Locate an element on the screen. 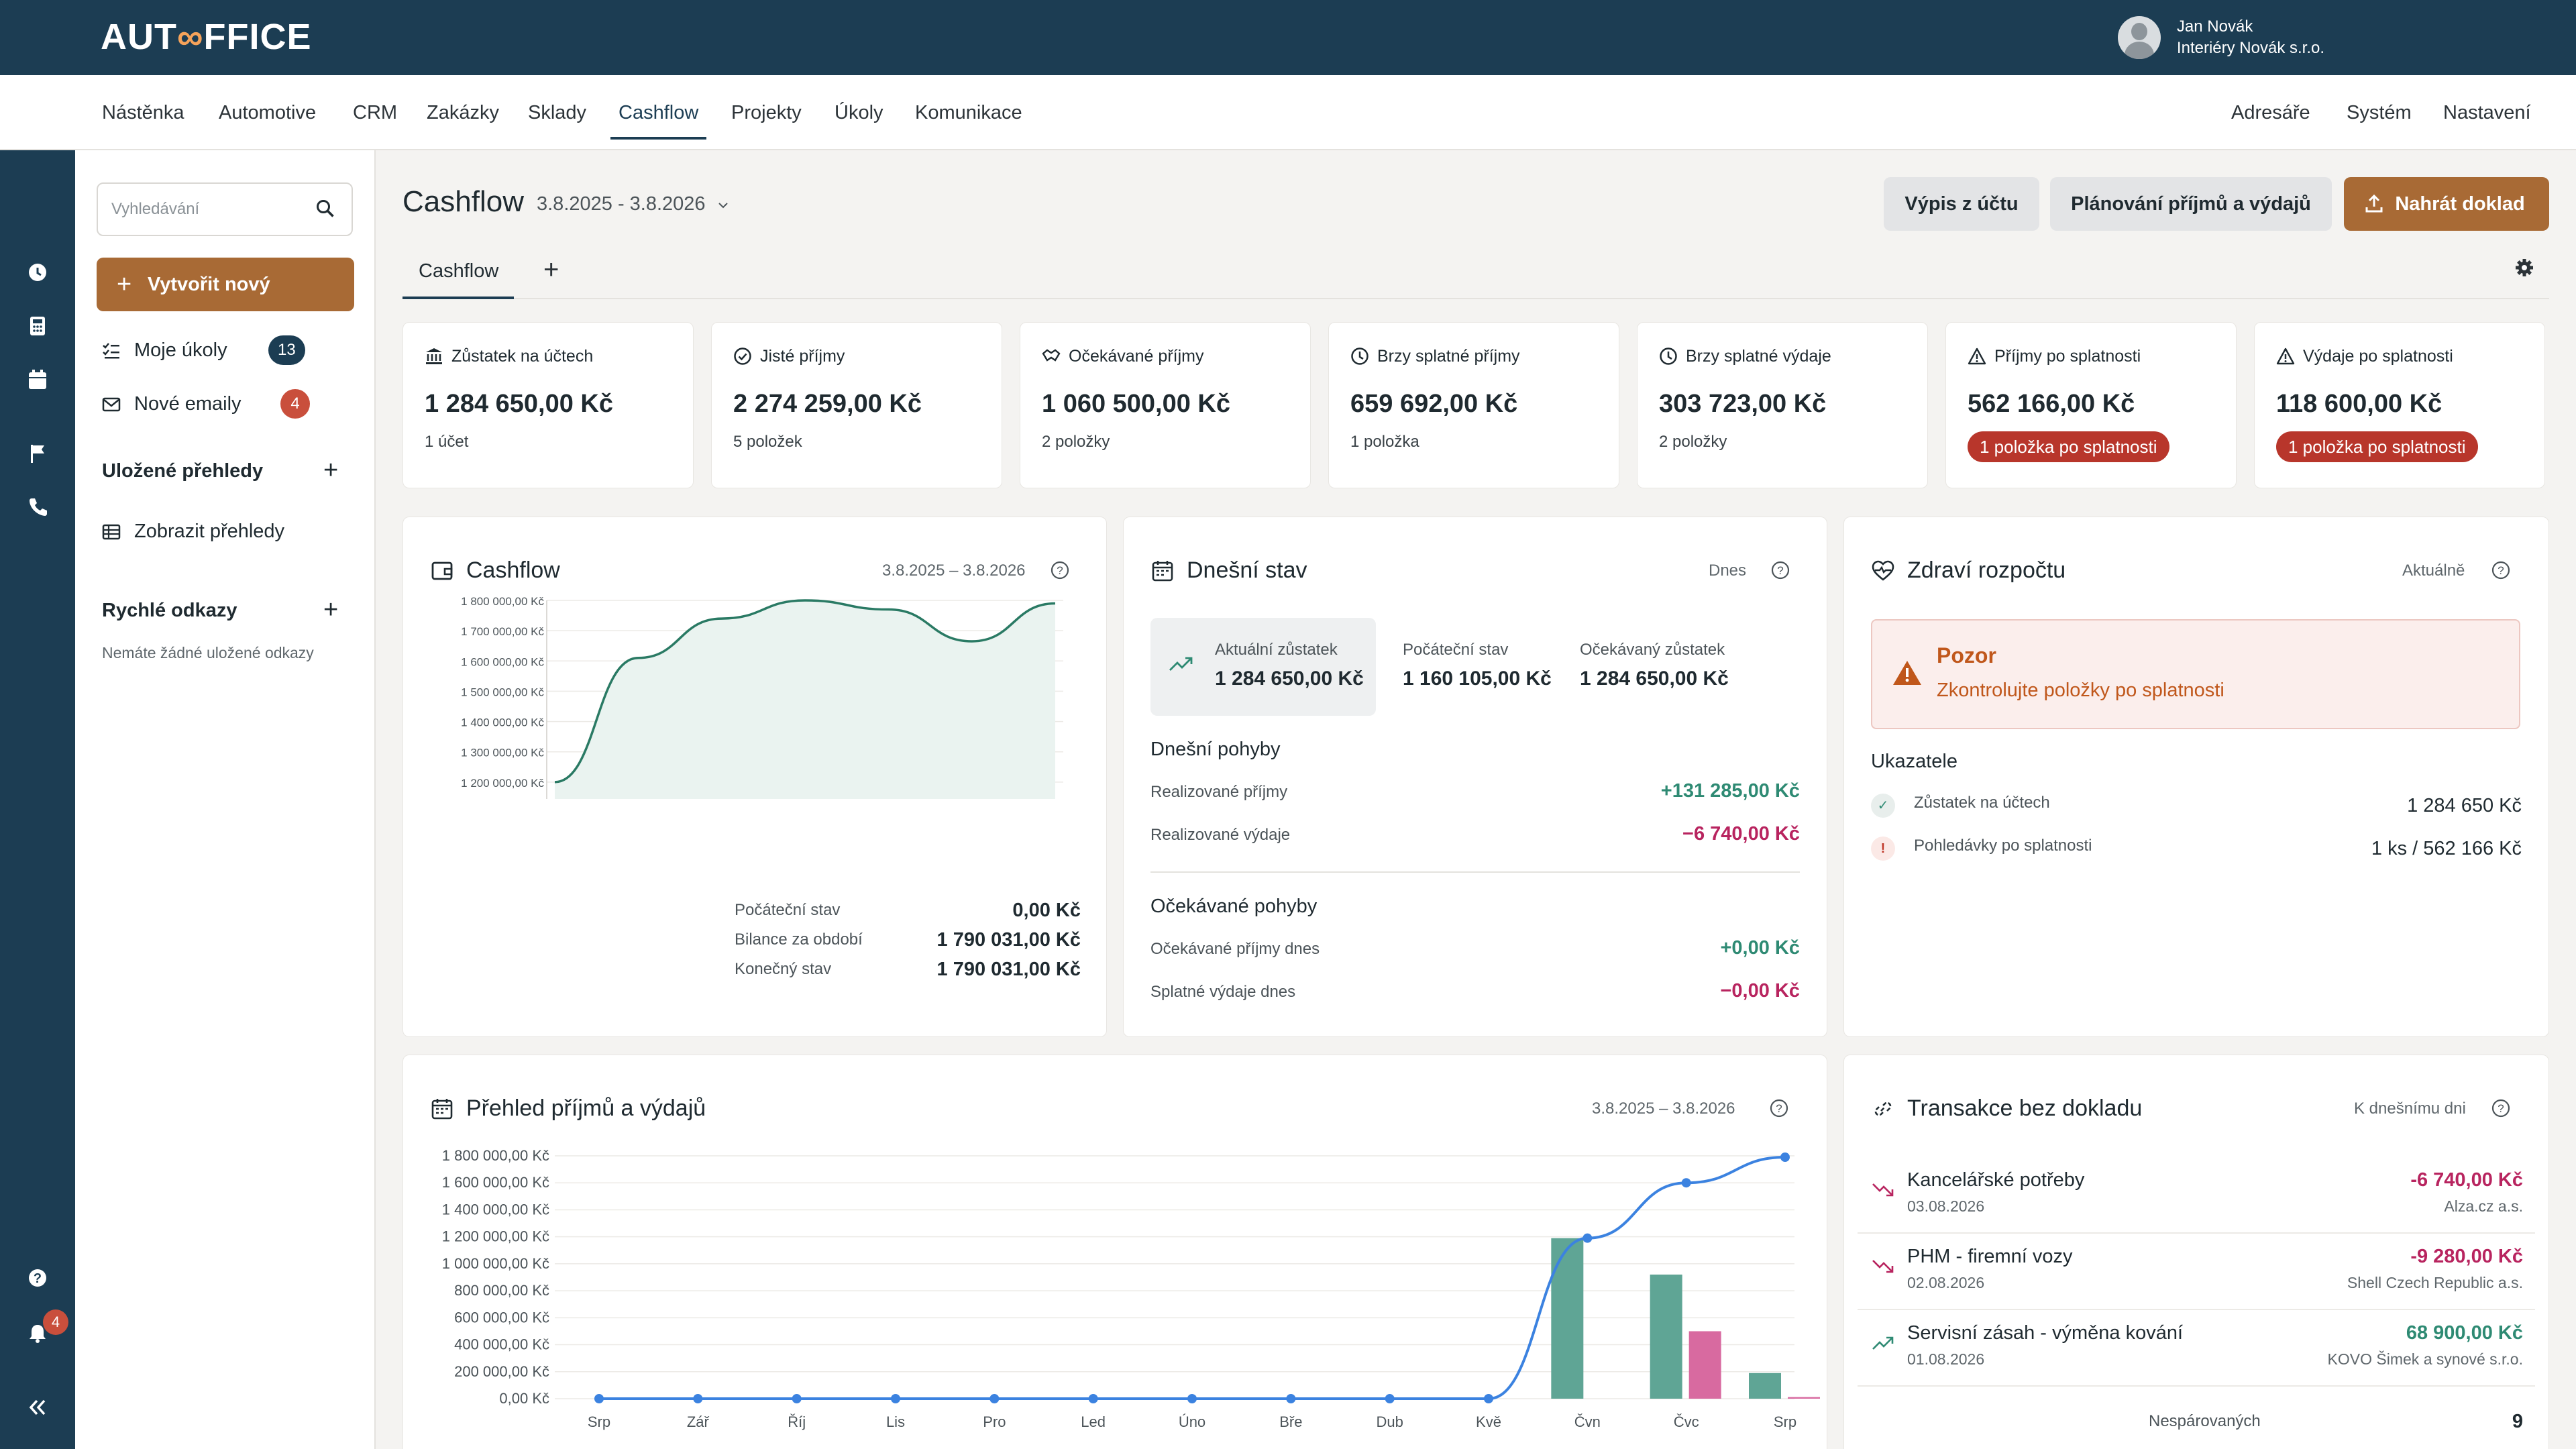  exclamation-icon: ! is located at coordinates (1883, 849).